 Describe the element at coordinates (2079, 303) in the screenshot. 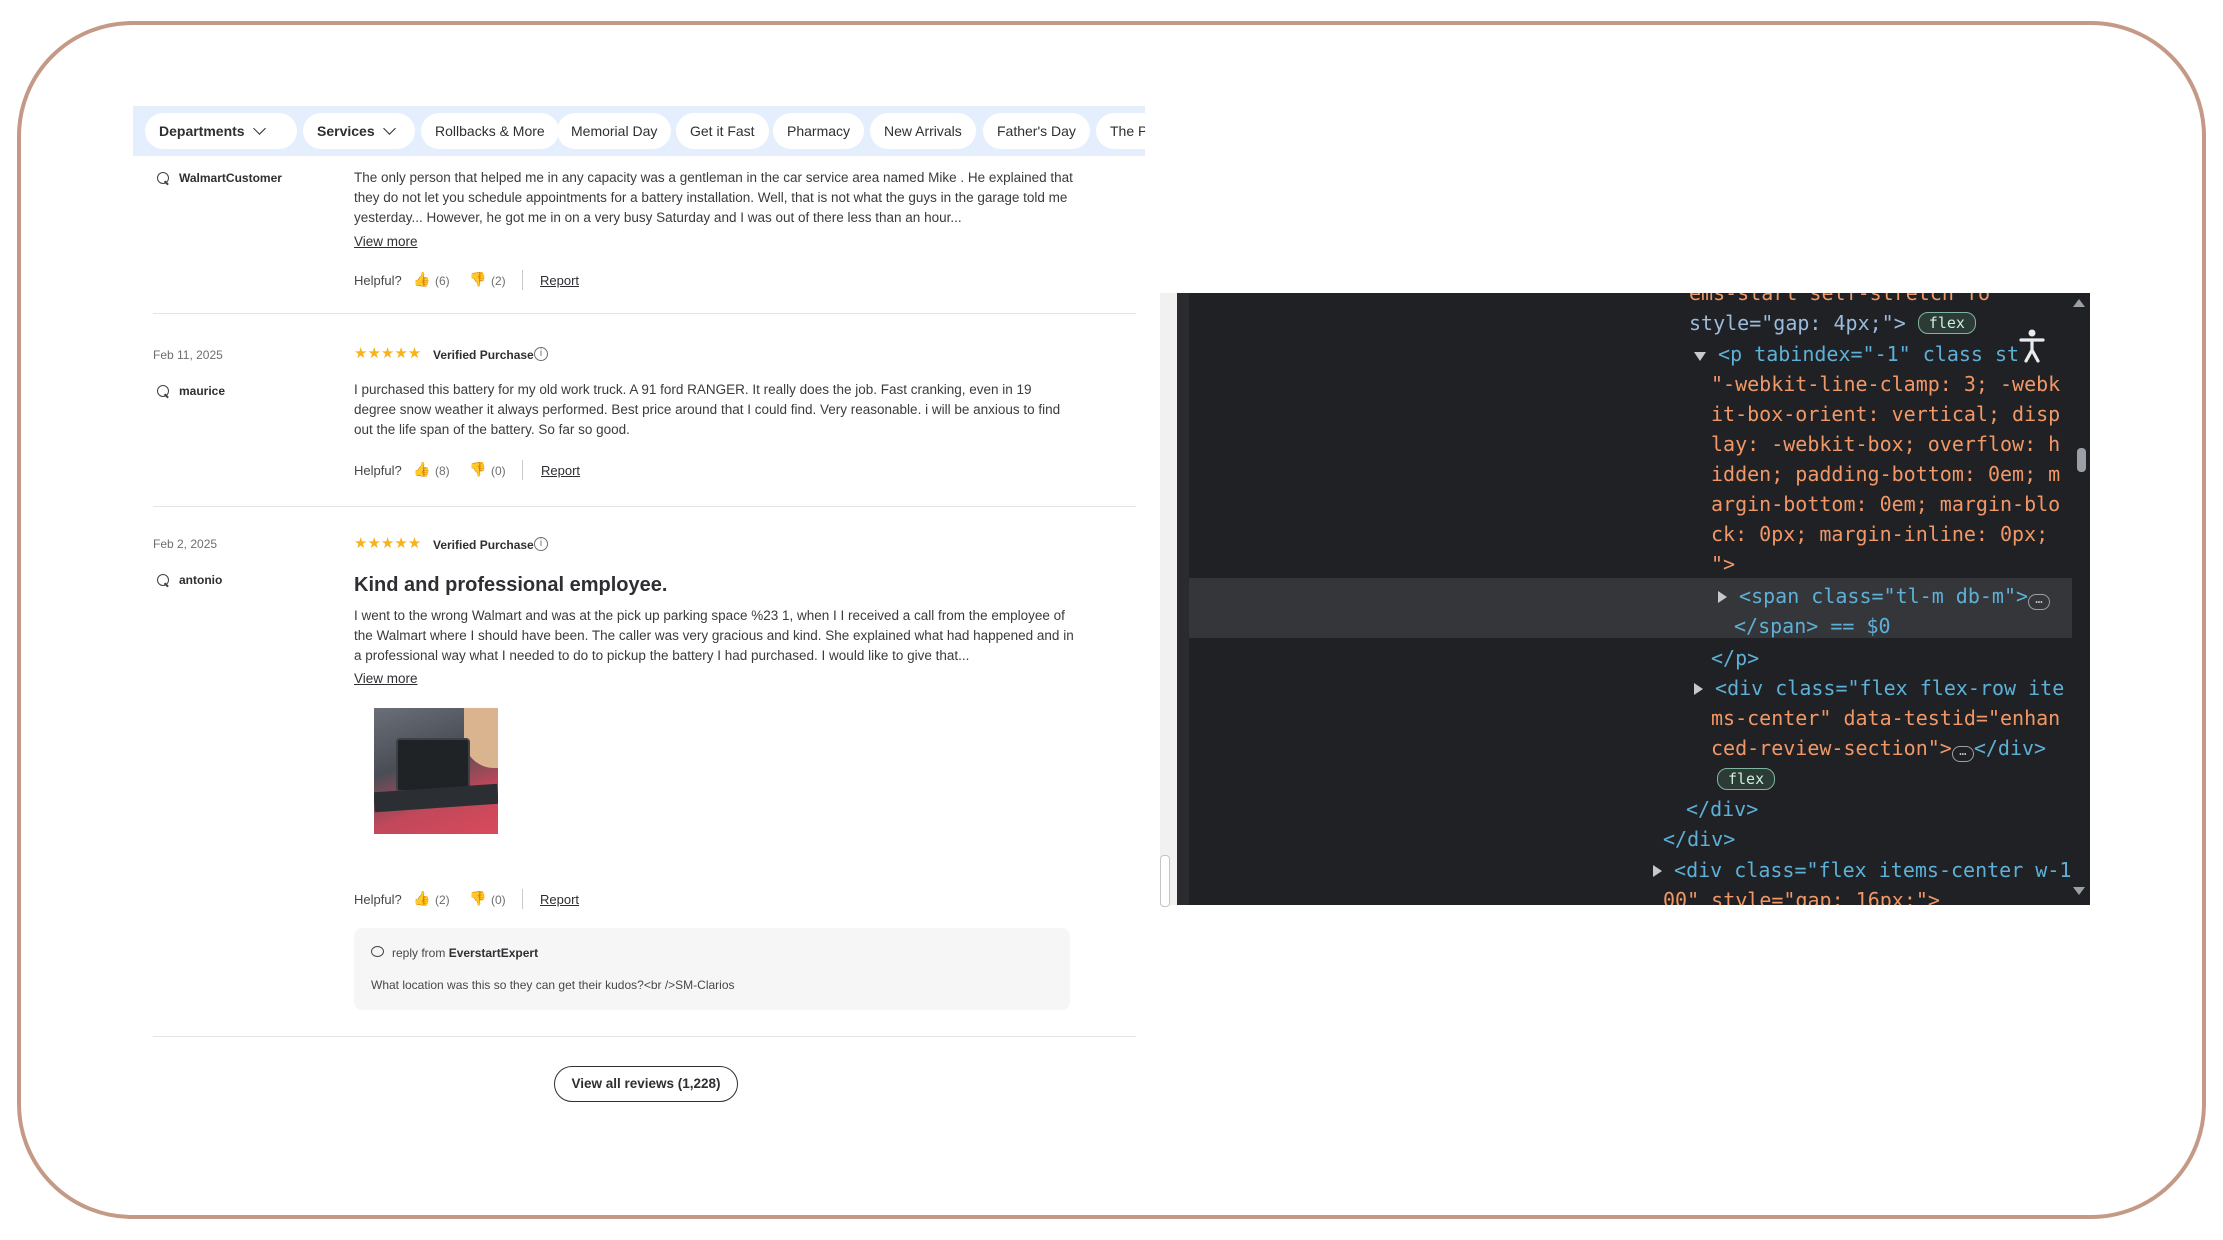

I see `scroll-up-arrow-icon` at that location.